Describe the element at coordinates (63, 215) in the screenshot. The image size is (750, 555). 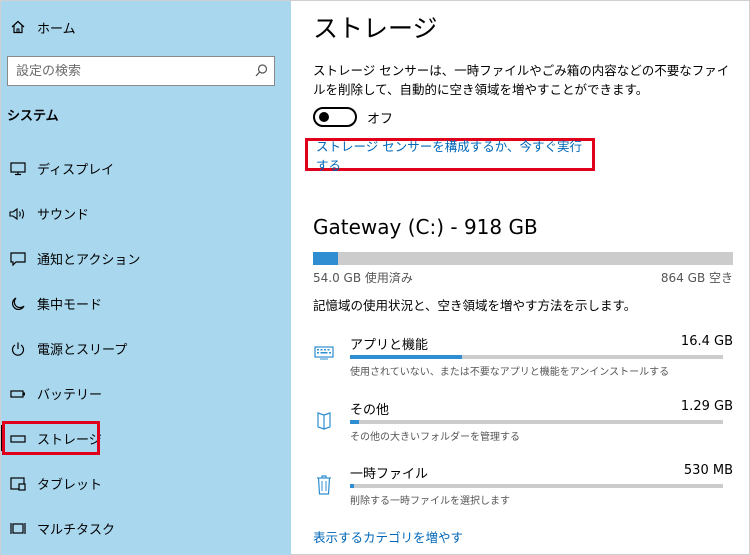
I see `sidebar-item-label: サウンド` at that location.